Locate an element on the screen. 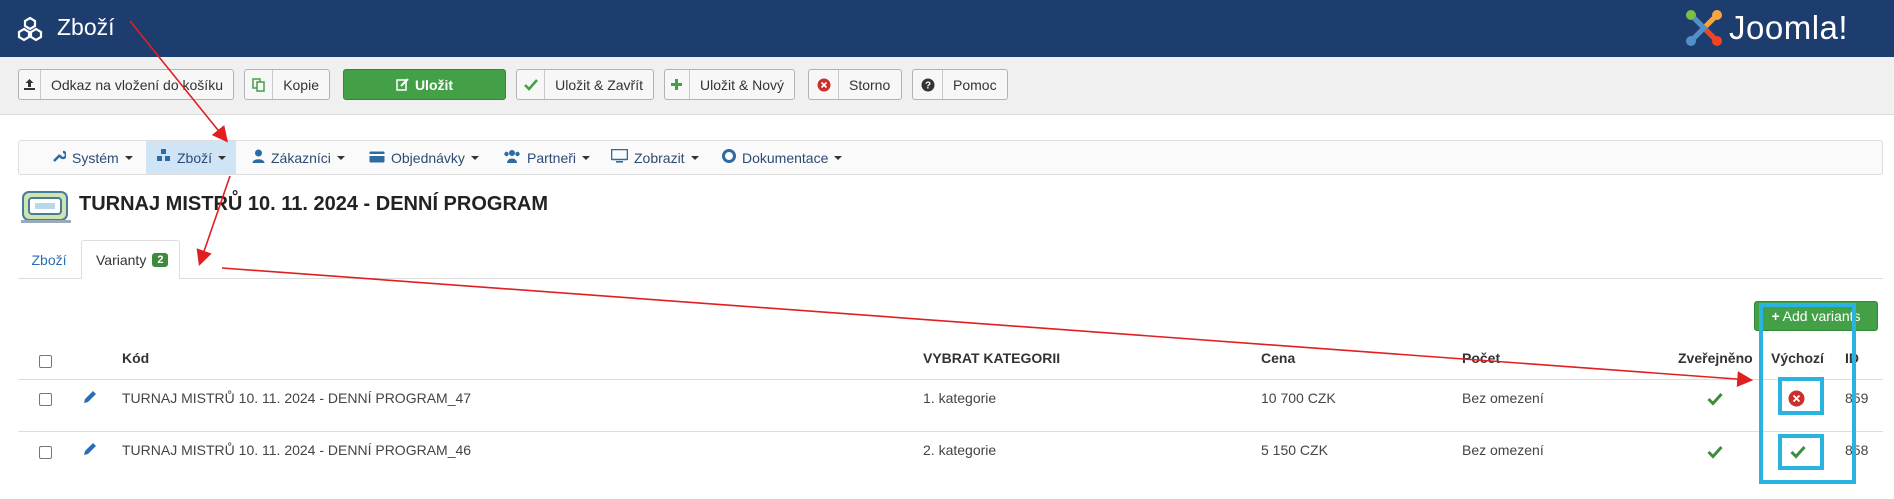 The width and height of the screenshot is (1894, 499). cancel-button: Storno is located at coordinates (855, 84).